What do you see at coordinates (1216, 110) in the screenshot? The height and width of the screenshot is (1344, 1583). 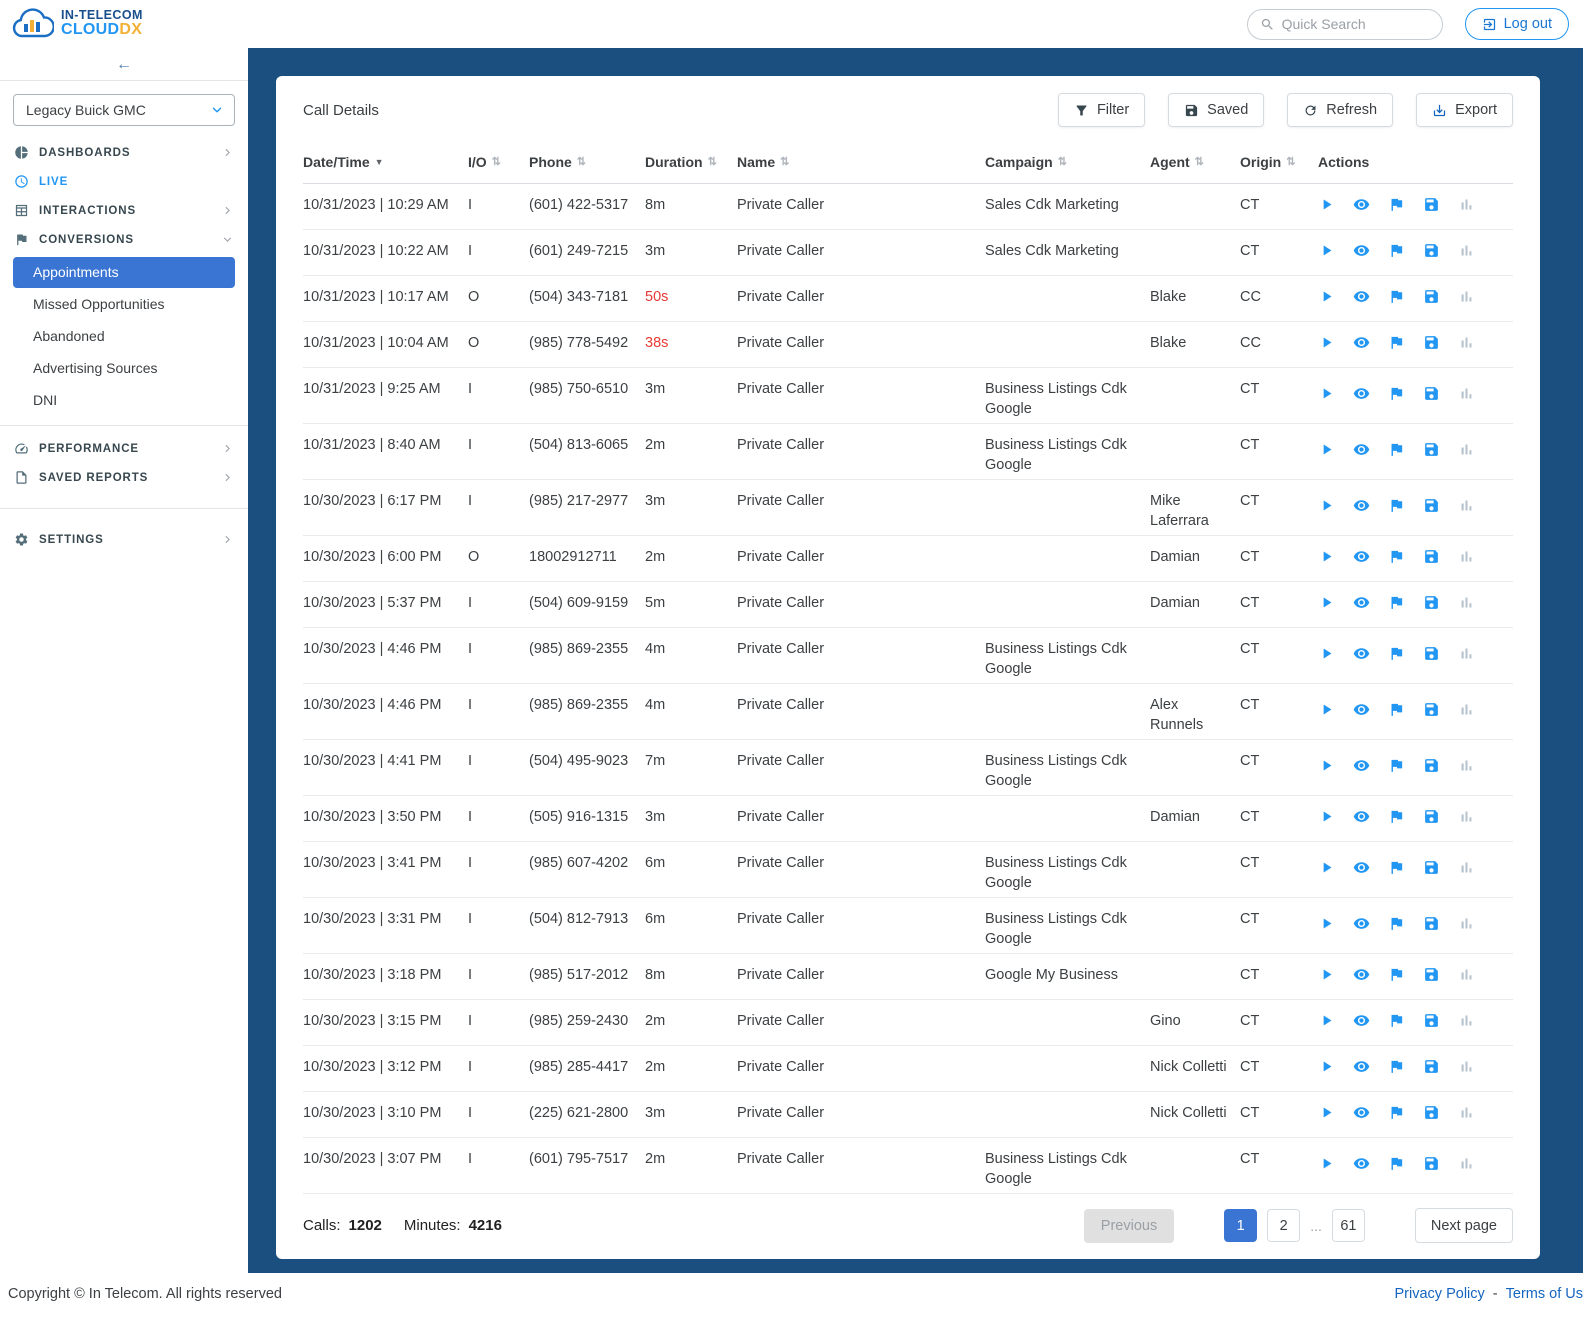 I see `saved-button: Saved` at bounding box center [1216, 110].